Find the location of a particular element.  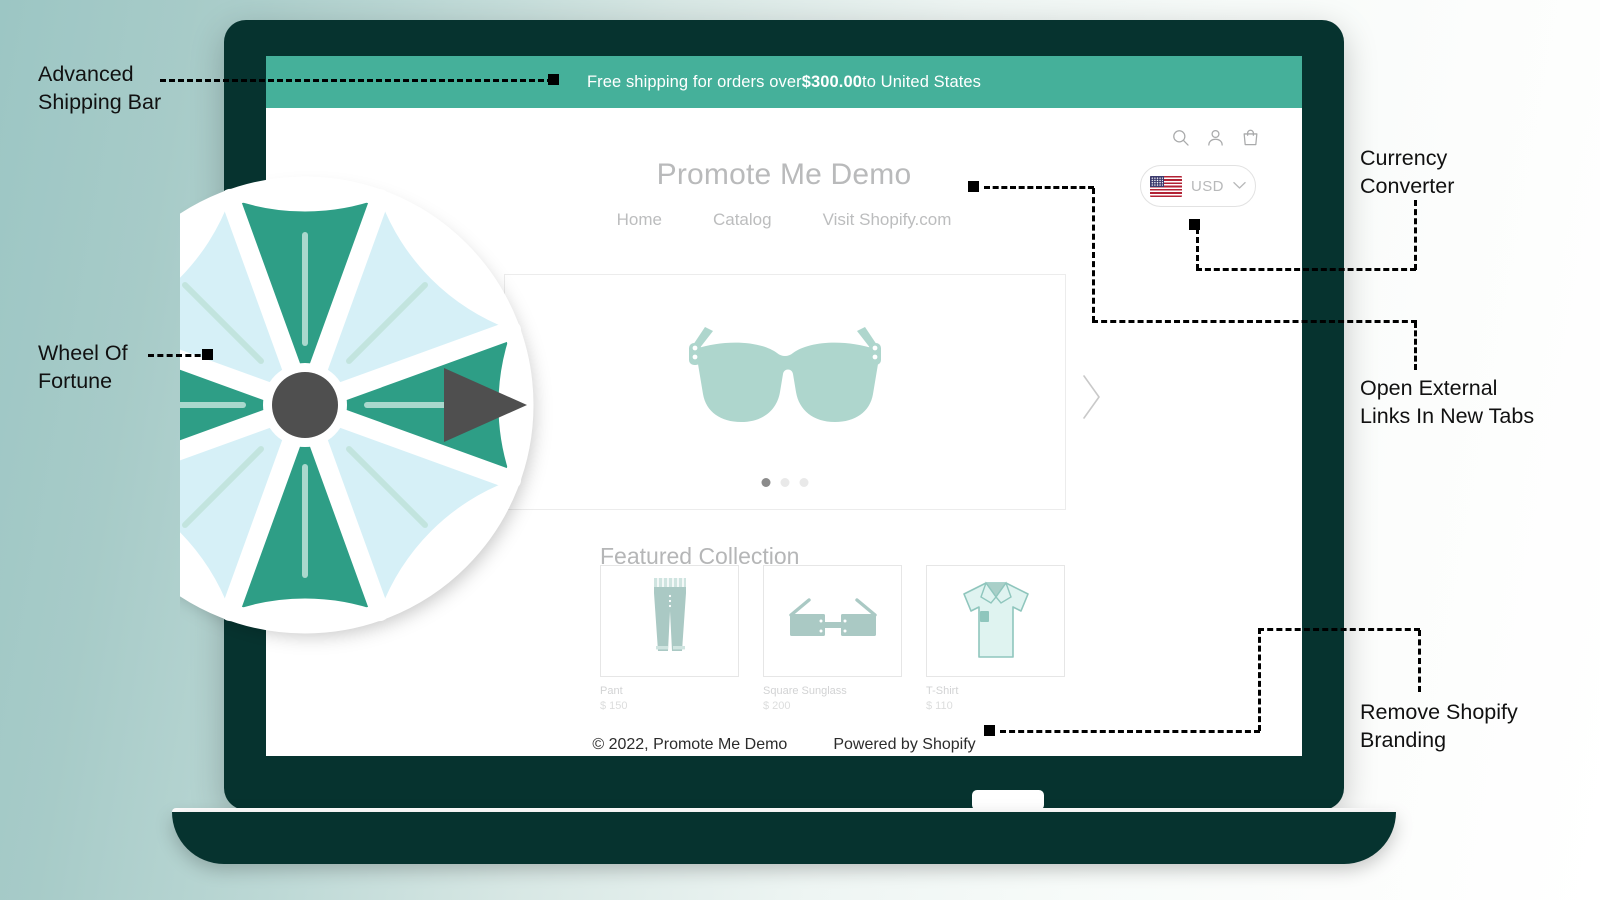

header-icons is located at coordinates (1215, 137).